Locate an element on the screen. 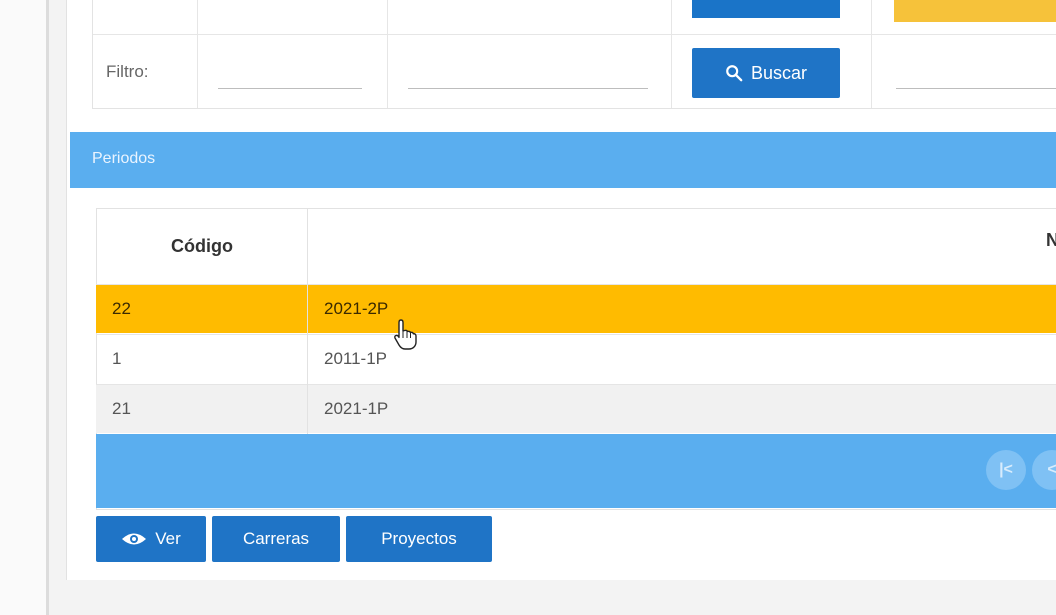  cell-code: 1 is located at coordinates (117, 358).